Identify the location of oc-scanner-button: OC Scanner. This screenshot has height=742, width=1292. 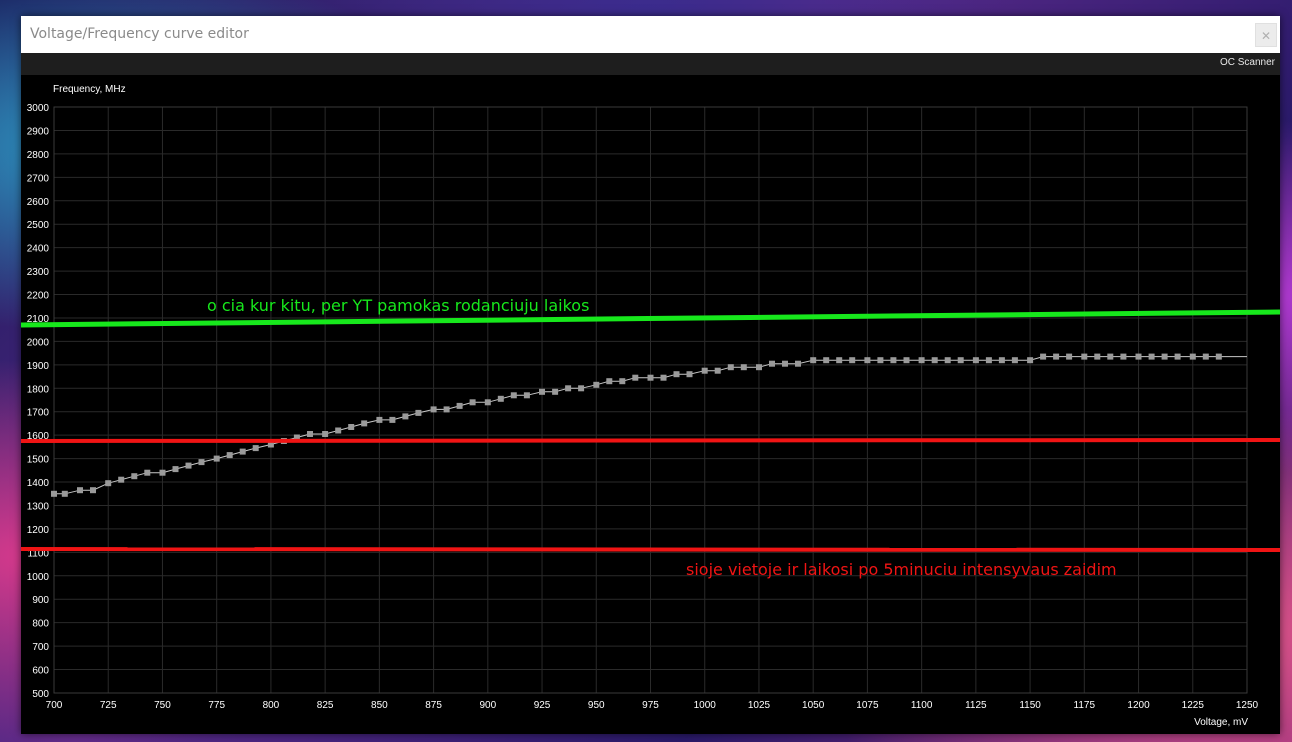
(1247, 62).